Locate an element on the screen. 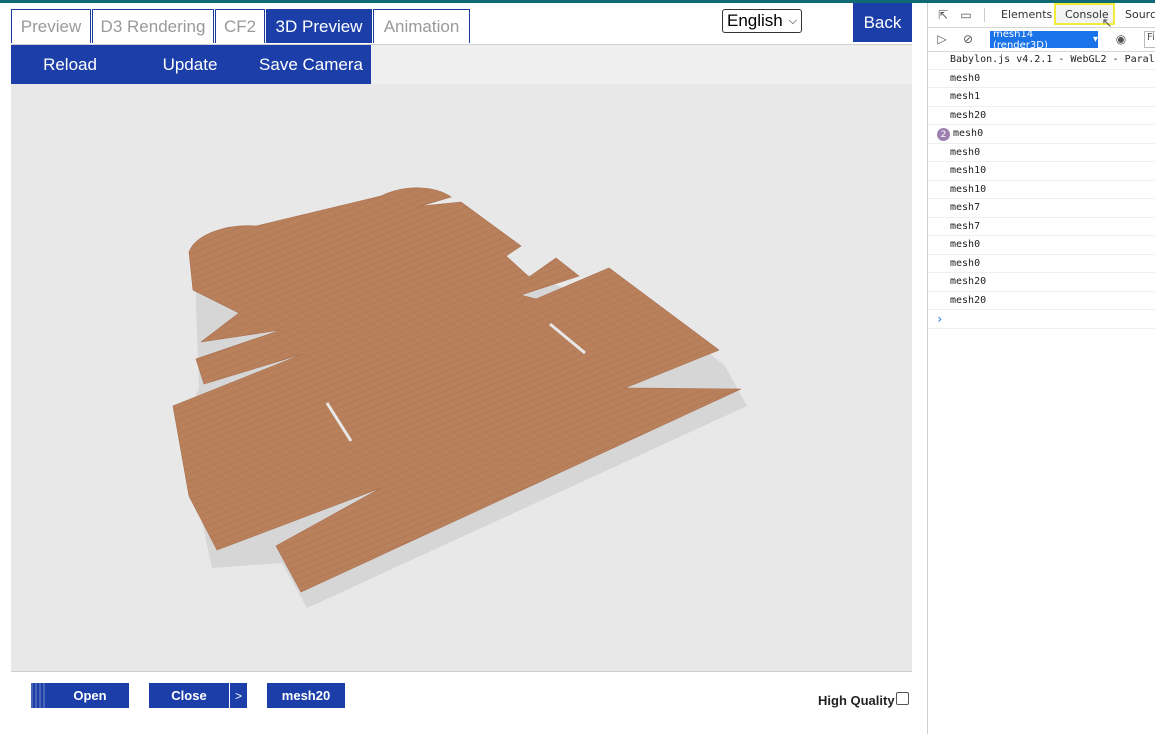 Image resolution: width=1155 pixels, height=734 pixels. console-toolbar: ▷ ⊘ mesh14 (render3D) ▾ ◉ Fi is located at coordinates (1041, 40).